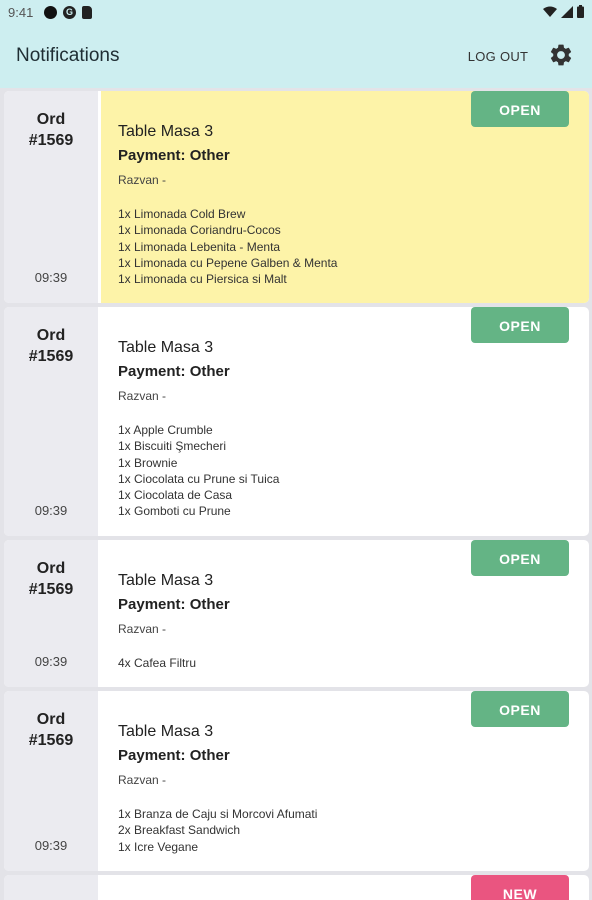  What do you see at coordinates (228, 262) in the screenshot?
I see `order-item: 1x Limonada cu Pepene Galben & Menta` at bounding box center [228, 262].